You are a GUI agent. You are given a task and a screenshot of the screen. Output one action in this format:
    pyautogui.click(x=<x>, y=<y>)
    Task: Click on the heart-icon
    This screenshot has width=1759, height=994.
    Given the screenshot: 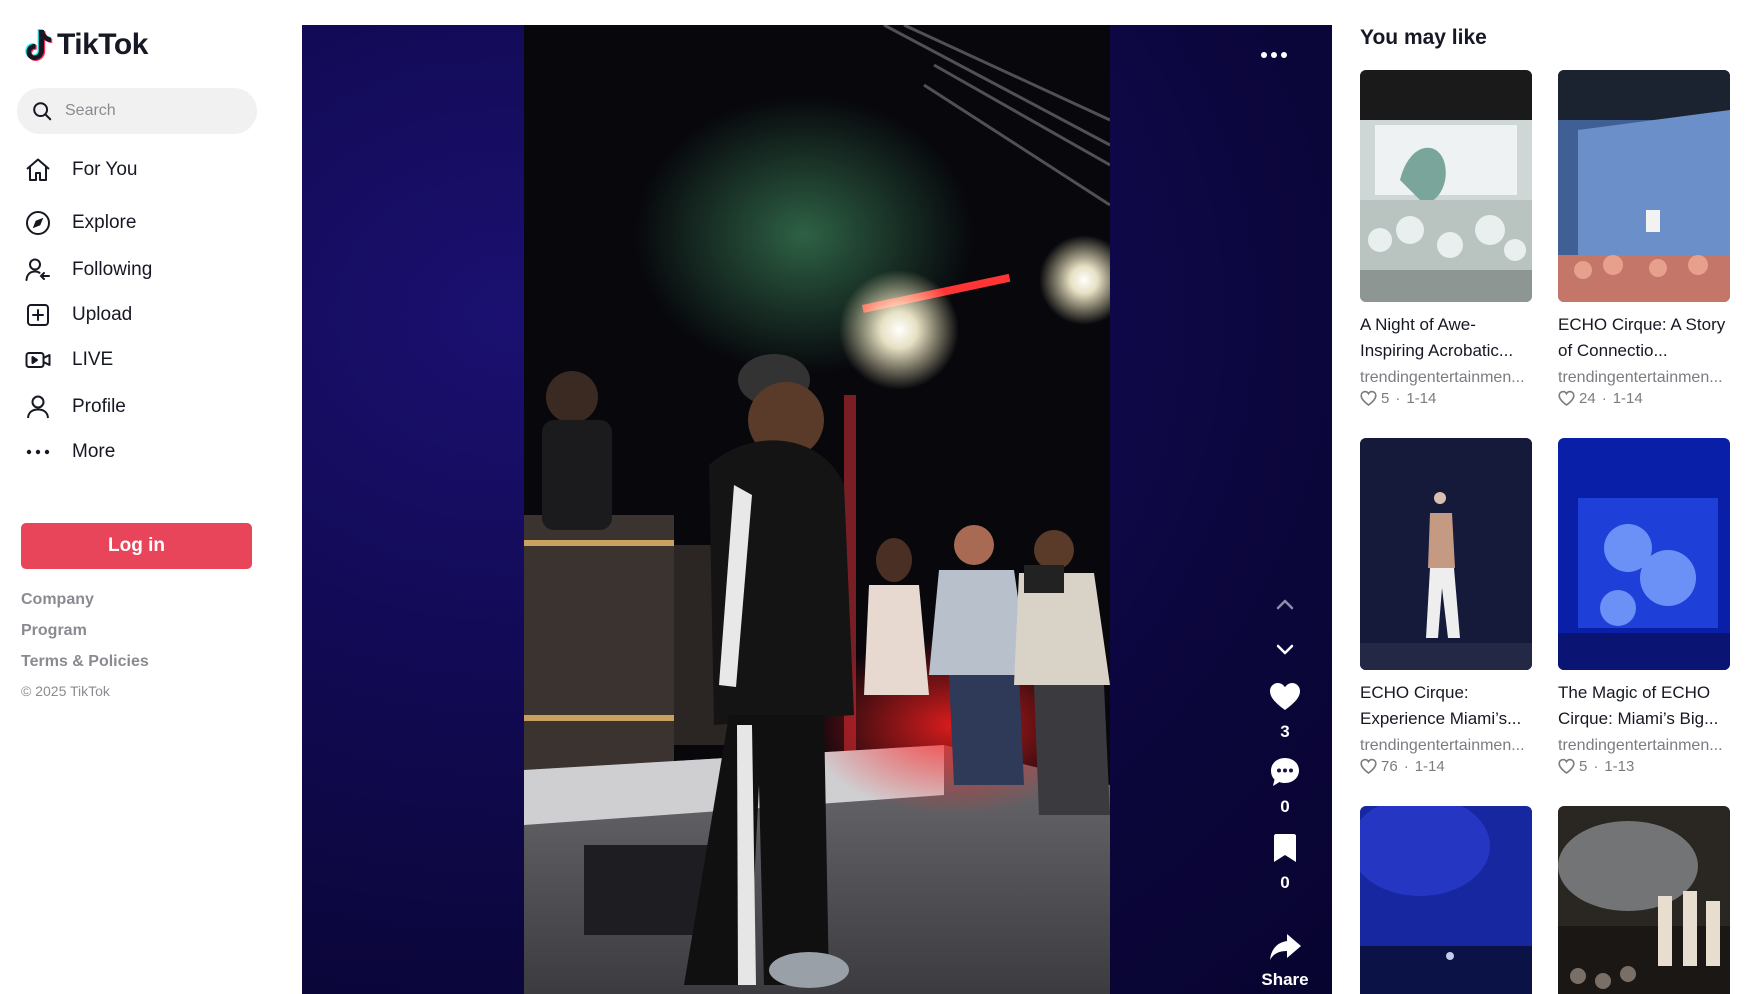 What is the action you would take?
    pyautogui.click(x=1285, y=696)
    